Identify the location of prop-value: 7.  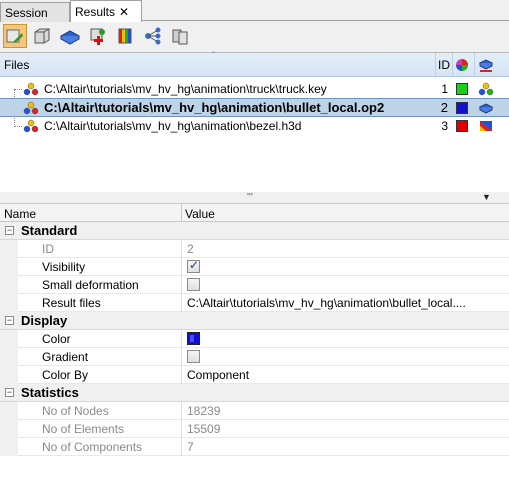
(190, 447).